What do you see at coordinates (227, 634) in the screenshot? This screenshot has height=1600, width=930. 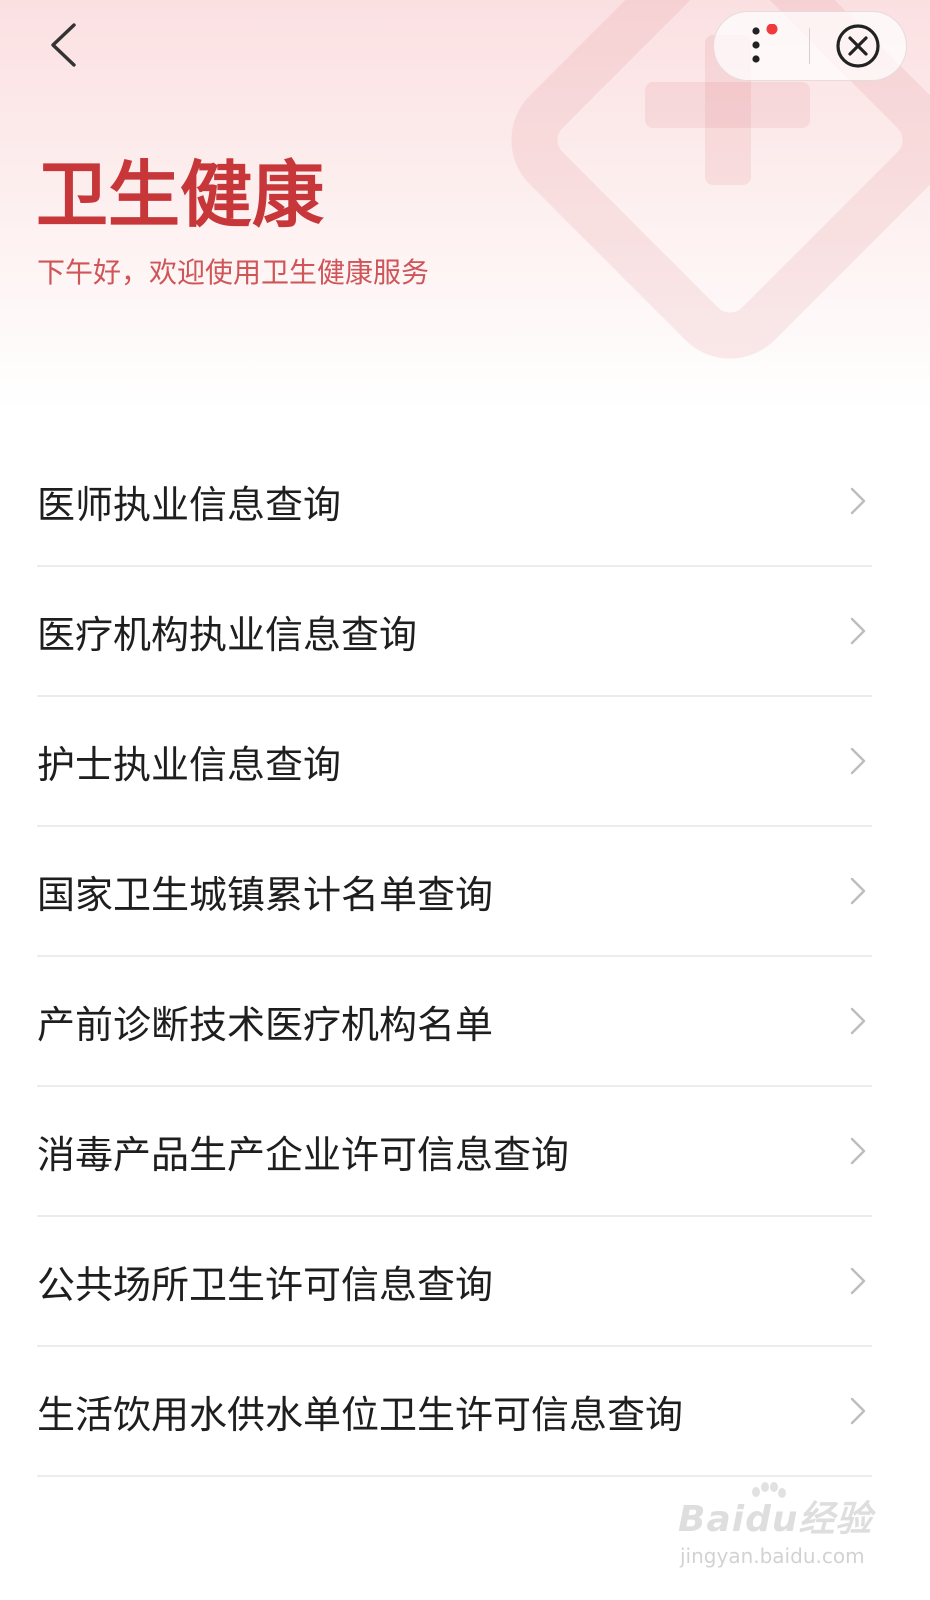 I see `menu-item-label: 医疗机构执业信息查询` at bounding box center [227, 634].